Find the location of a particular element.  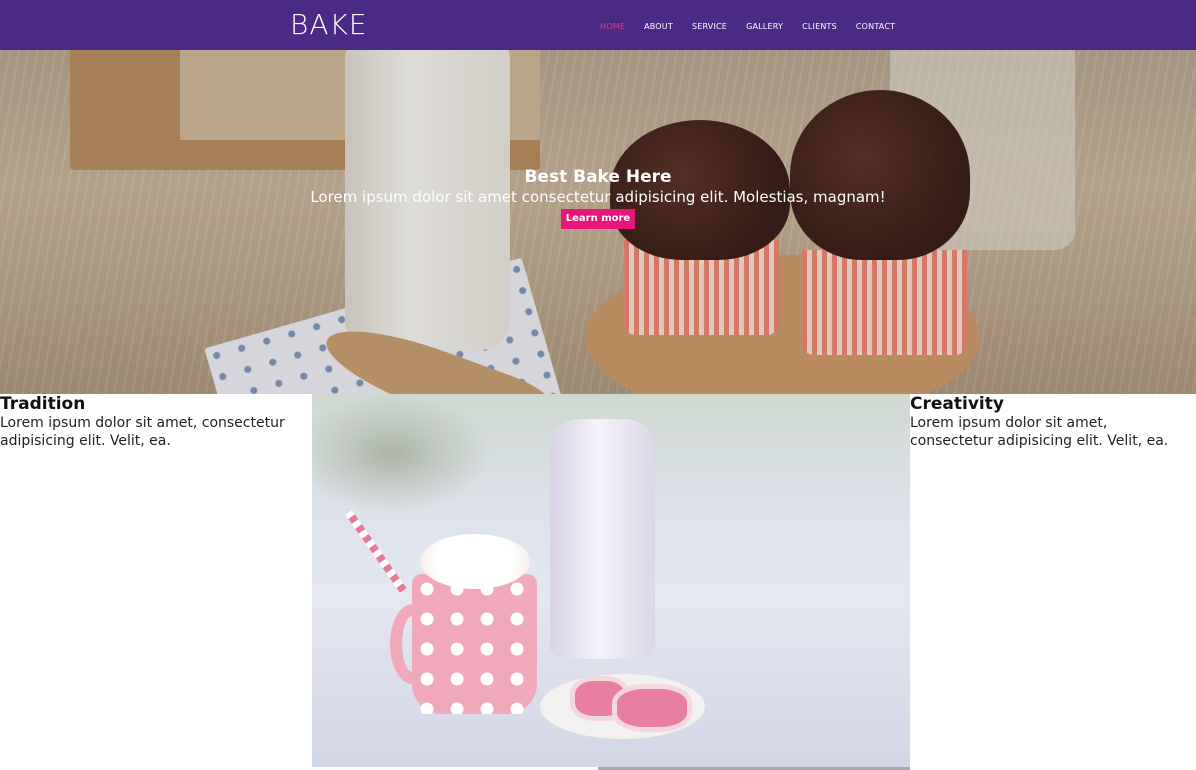

nav-item-service: SERVICE is located at coordinates (709, 27).